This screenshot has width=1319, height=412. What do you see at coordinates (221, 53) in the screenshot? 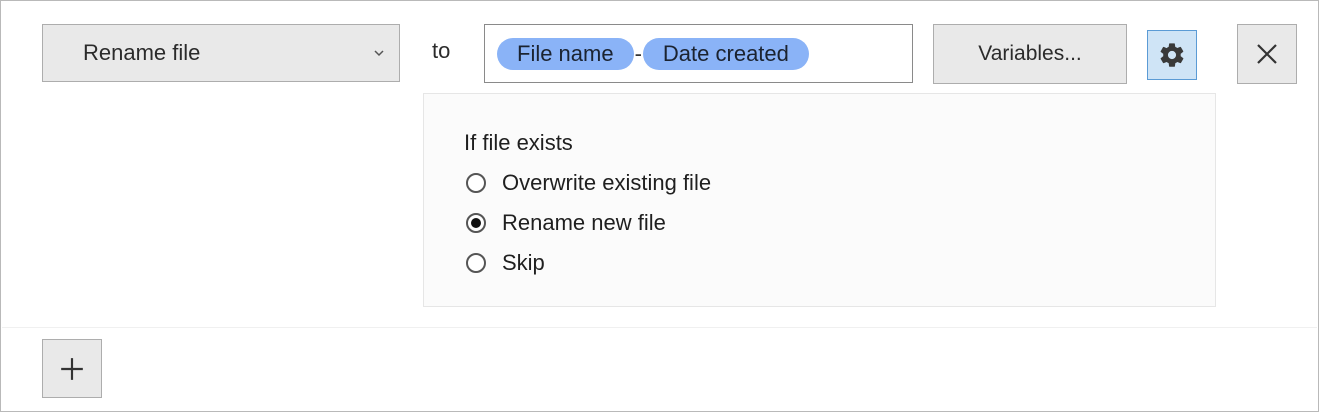
I see `action-dropdown: Rename file` at bounding box center [221, 53].